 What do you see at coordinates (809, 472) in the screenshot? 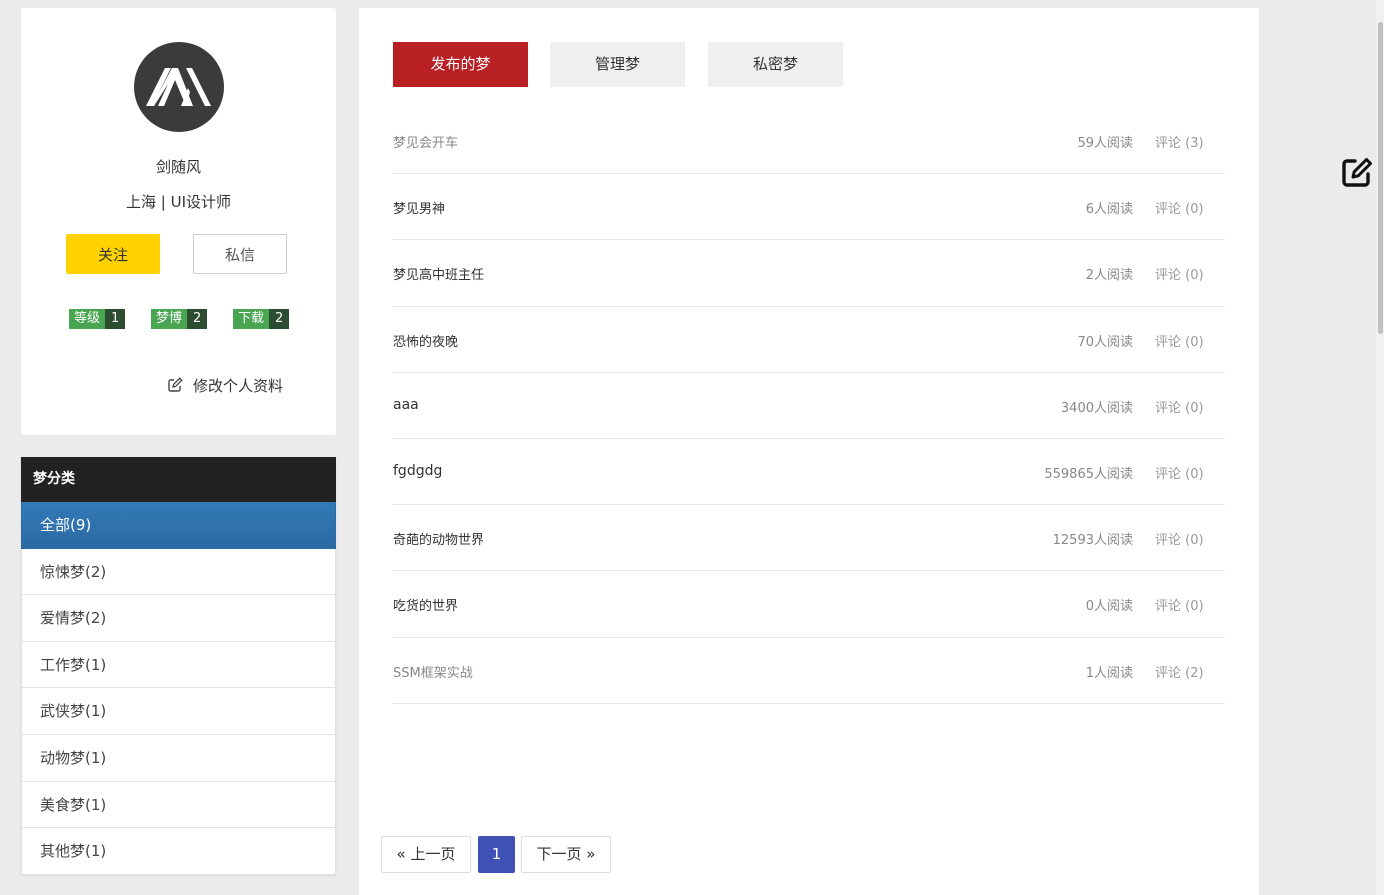
I see `list-item: fgdgdg 559865人阅读 评论 (0)` at bounding box center [809, 472].